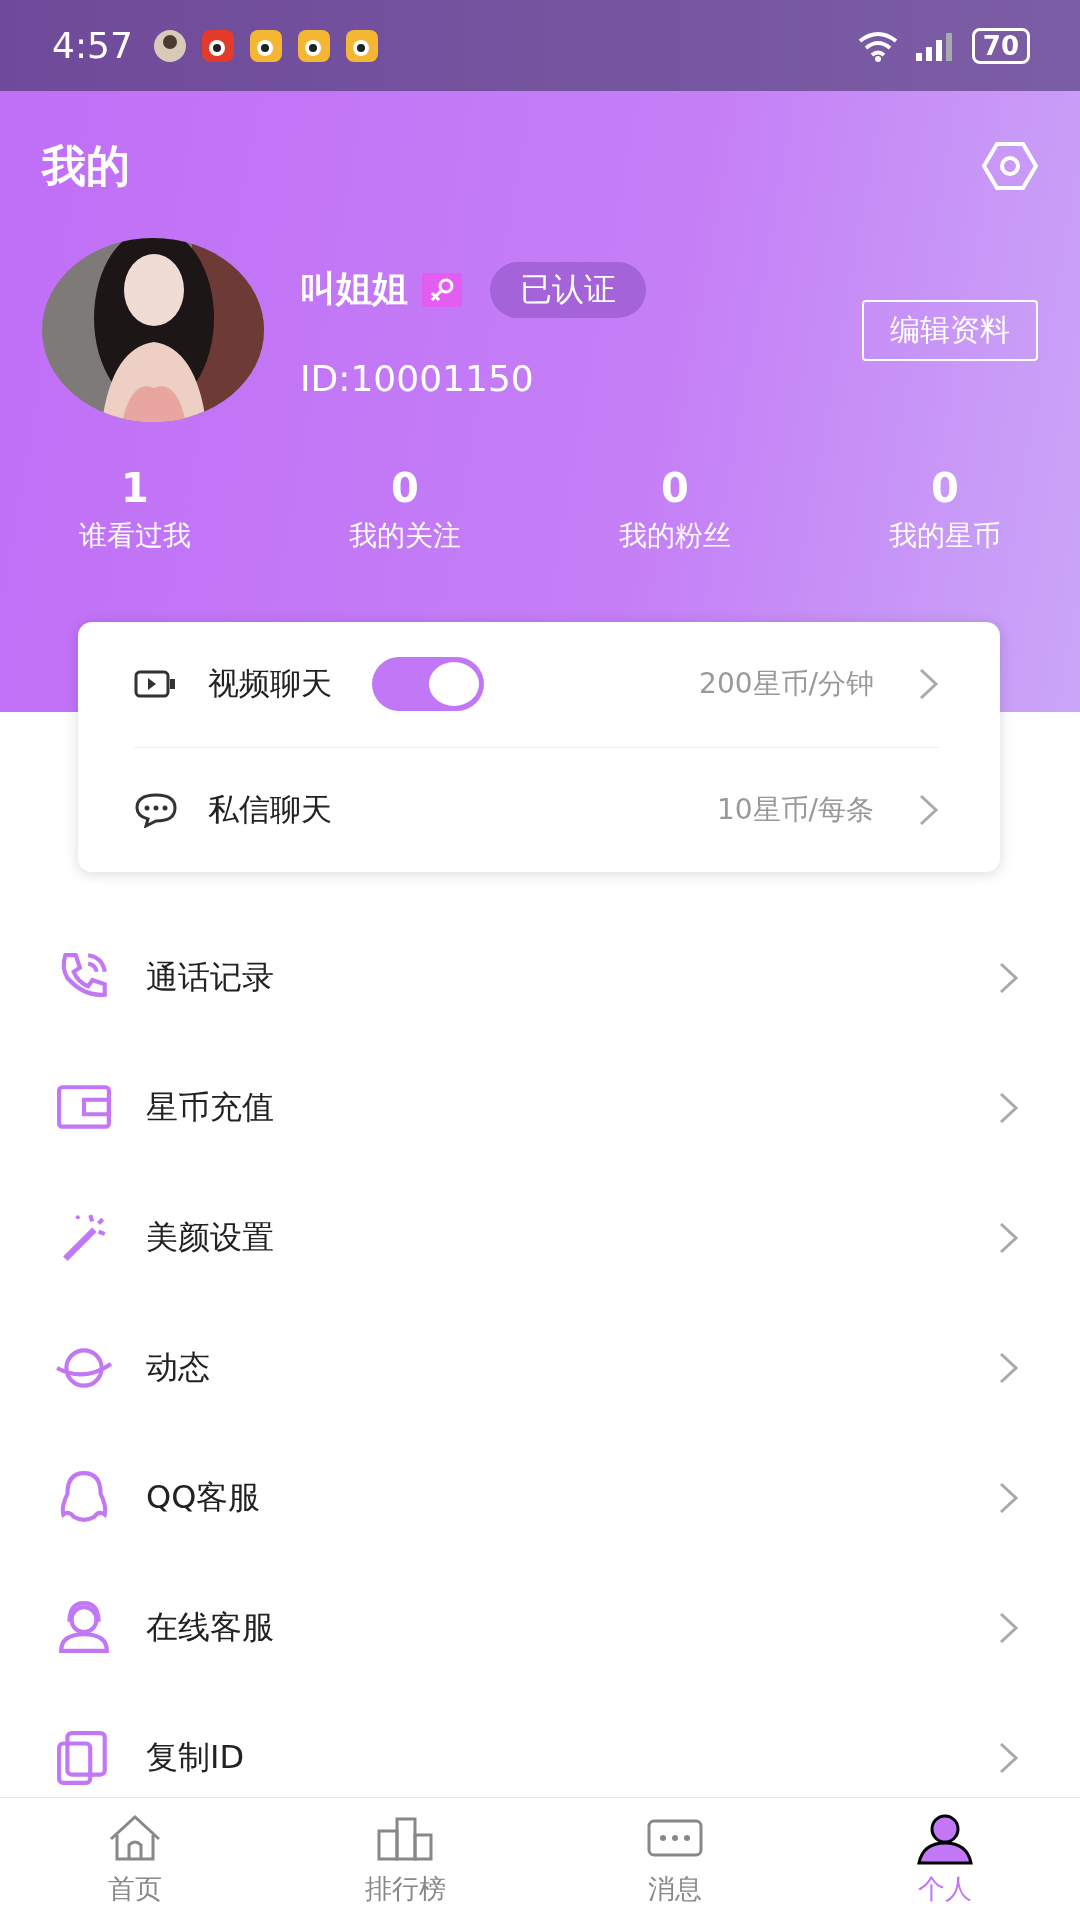  What do you see at coordinates (270, 684) in the screenshot?
I see `chat-setting-label: 视频聊天` at bounding box center [270, 684].